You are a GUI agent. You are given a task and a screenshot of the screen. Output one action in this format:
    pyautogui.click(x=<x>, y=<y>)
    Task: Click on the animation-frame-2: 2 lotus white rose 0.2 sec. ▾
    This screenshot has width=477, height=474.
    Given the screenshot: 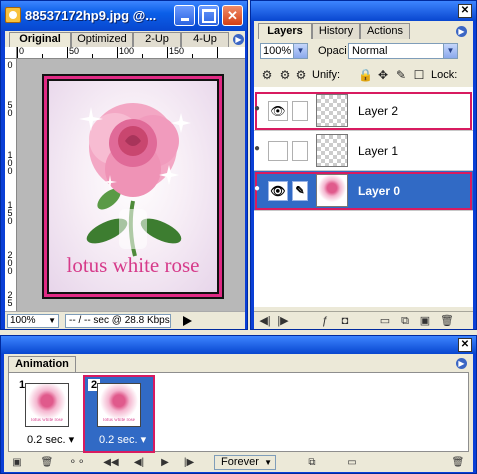 What is the action you would take?
    pyautogui.click(x=119, y=414)
    